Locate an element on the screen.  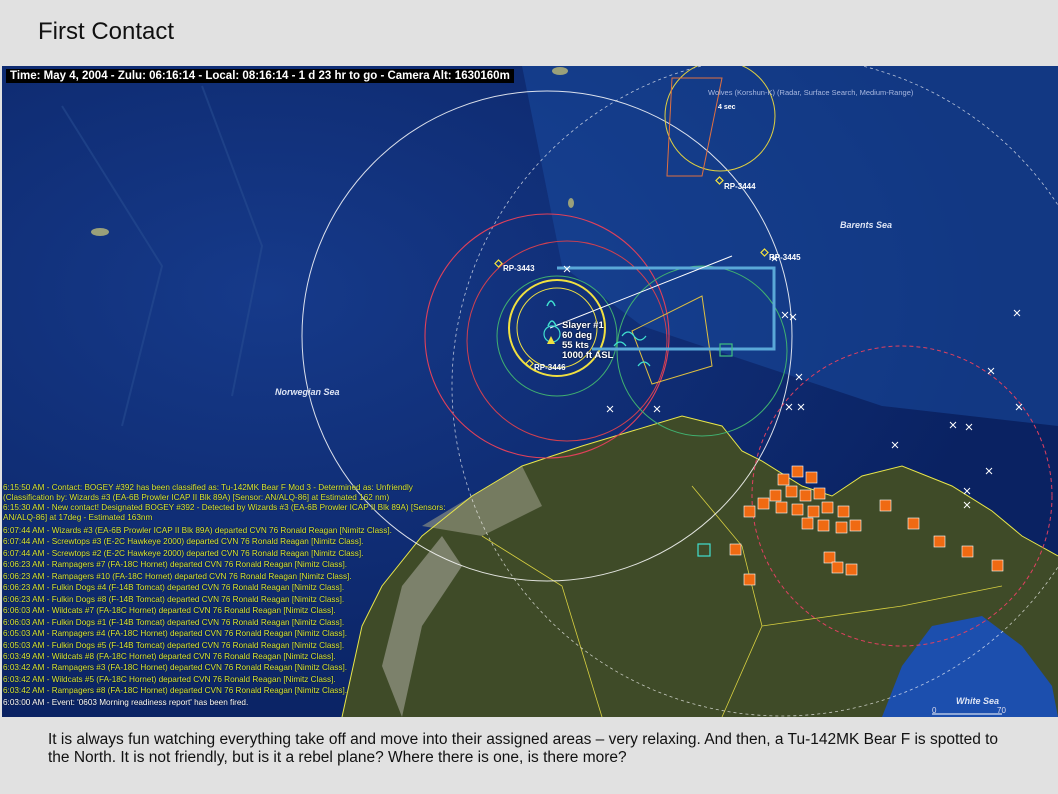
rp-label: RP-3443 is located at coordinates (519, 268).